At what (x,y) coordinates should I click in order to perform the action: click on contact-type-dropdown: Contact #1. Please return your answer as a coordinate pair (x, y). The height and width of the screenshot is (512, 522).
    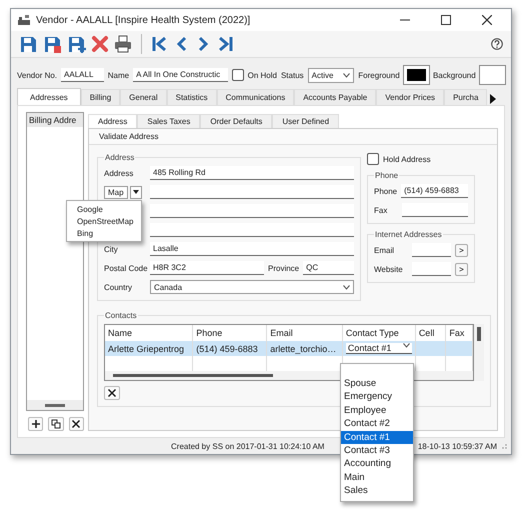
    Looking at the image, I should click on (379, 348).